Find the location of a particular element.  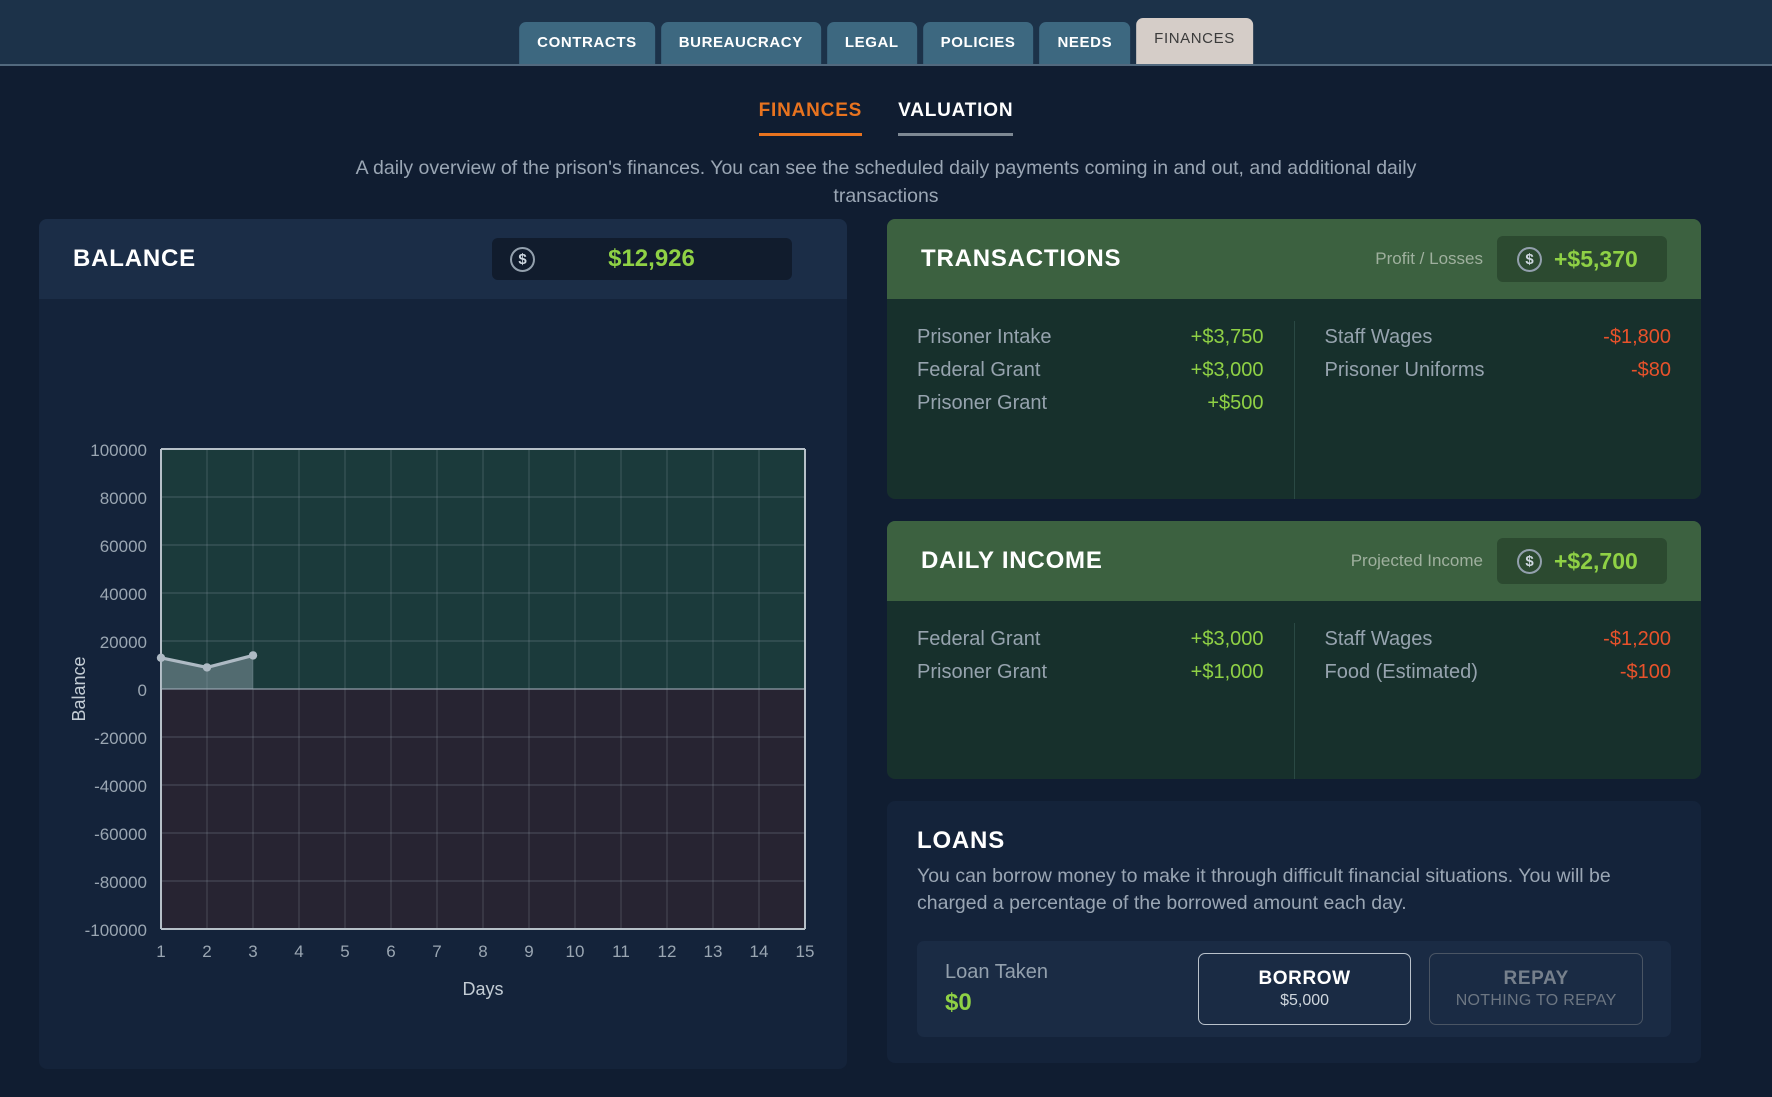

balance-header: BALANCE $ $12,926 is located at coordinates (443, 259).